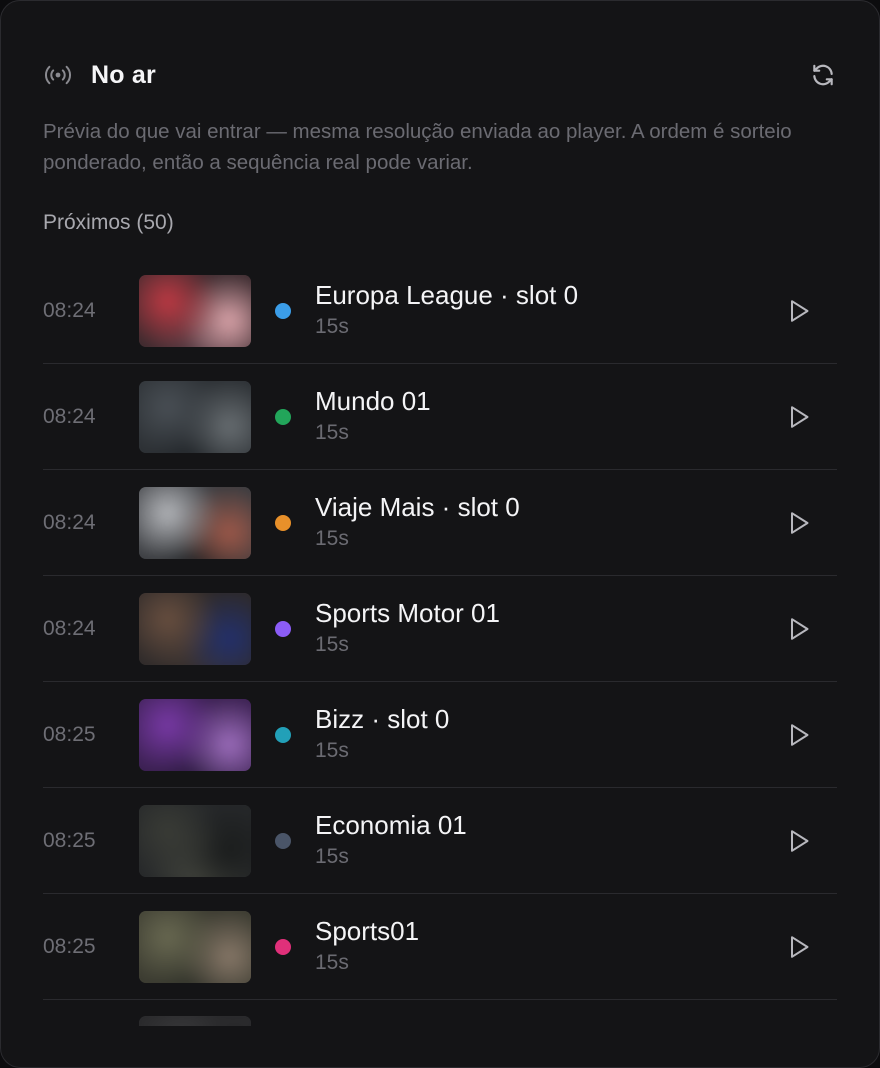 This screenshot has height=1068, width=880. What do you see at coordinates (440, 417) in the screenshot?
I see `list-item: 08:24 Mundo 01 15s` at bounding box center [440, 417].